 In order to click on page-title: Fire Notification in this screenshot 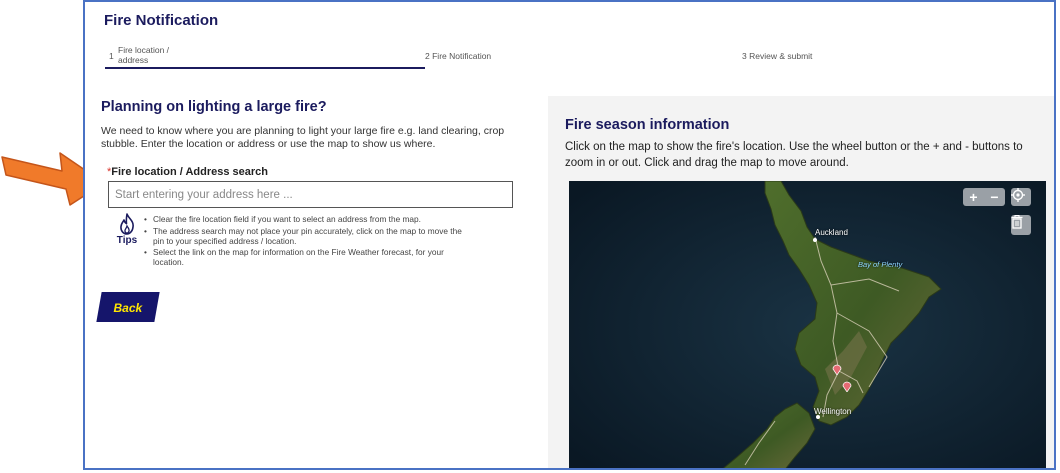, I will do `click(161, 20)`.